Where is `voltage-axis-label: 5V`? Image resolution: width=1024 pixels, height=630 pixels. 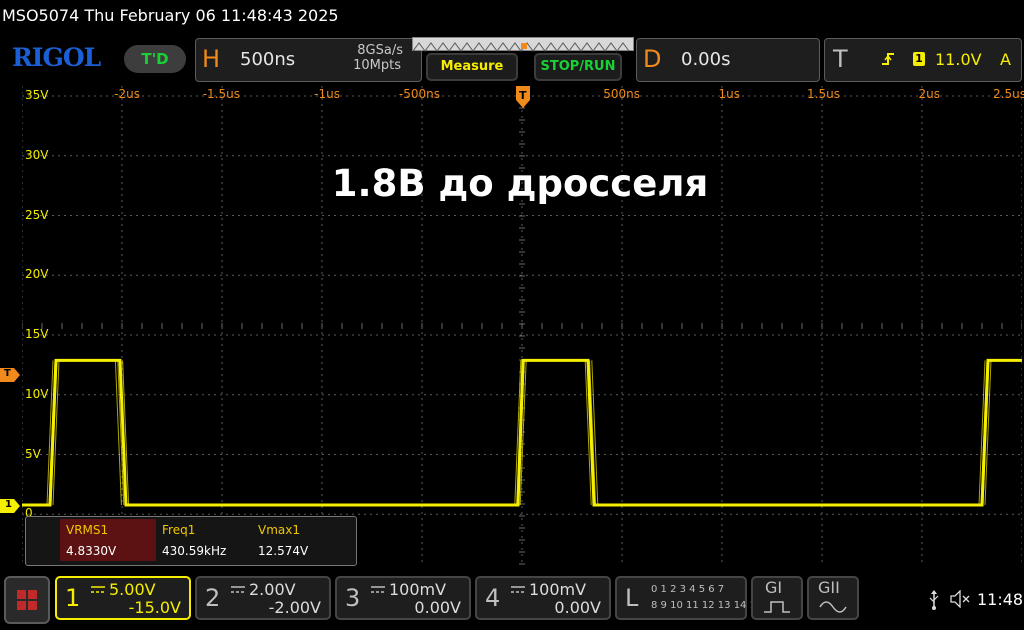
voltage-axis-label: 5V is located at coordinates (33, 453).